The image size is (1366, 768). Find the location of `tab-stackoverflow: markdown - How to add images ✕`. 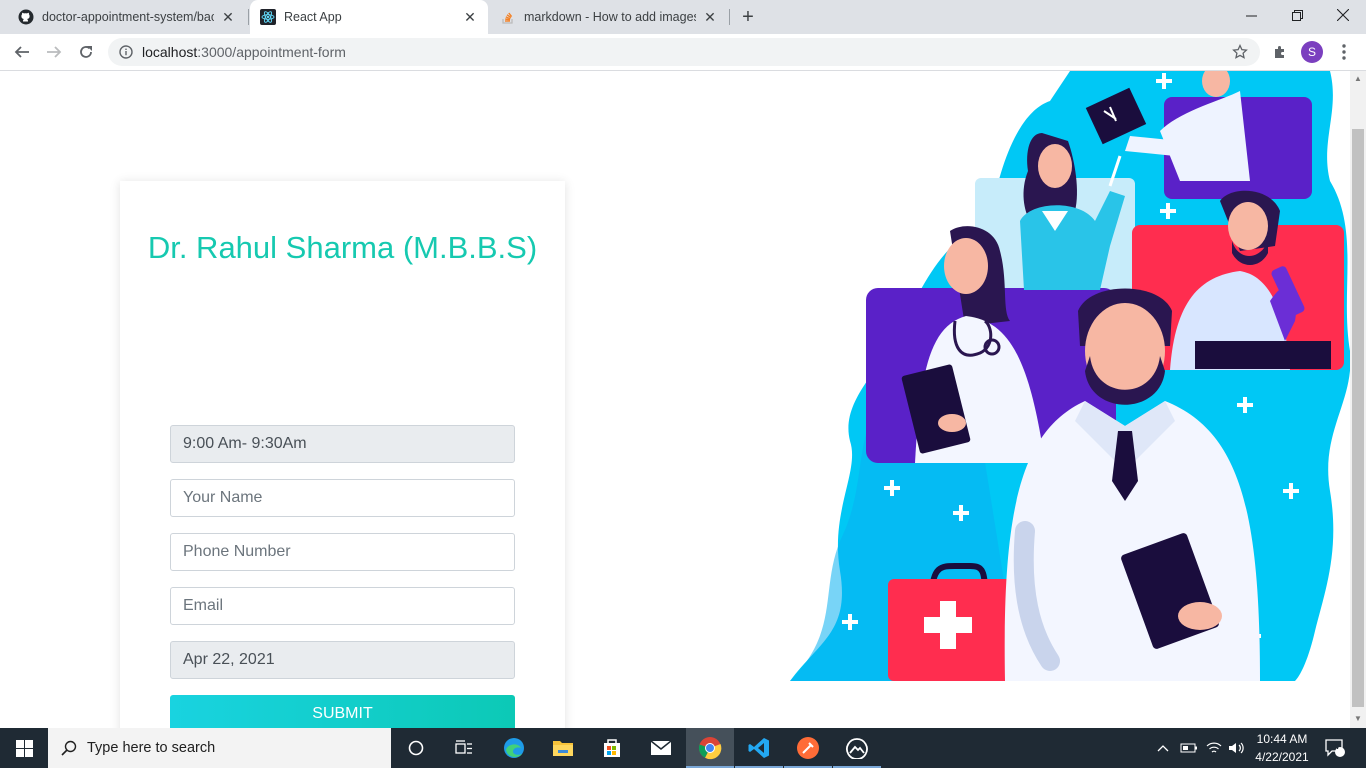

tab-stackoverflow: markdown - How to add images ✕ is located at coordinates (609, 17).